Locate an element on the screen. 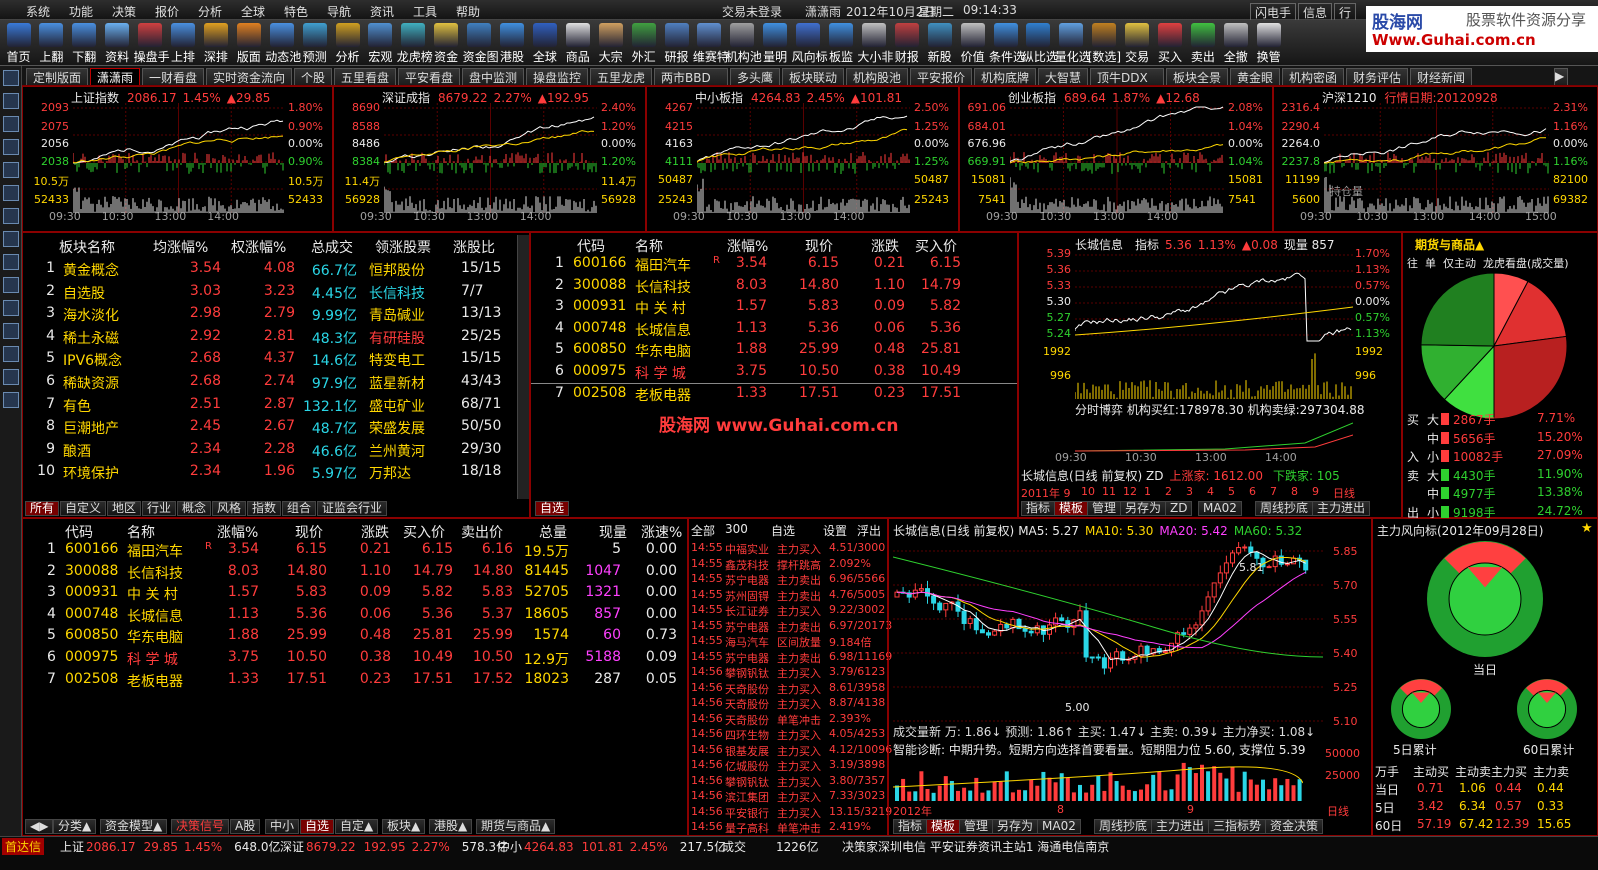 Image resolution: width=1598 pixels, height=870 pixels. watch-row: 3 000931 中 关 村 1.57 5.83 0.09 5.82 is located at coordinates (774, 308).